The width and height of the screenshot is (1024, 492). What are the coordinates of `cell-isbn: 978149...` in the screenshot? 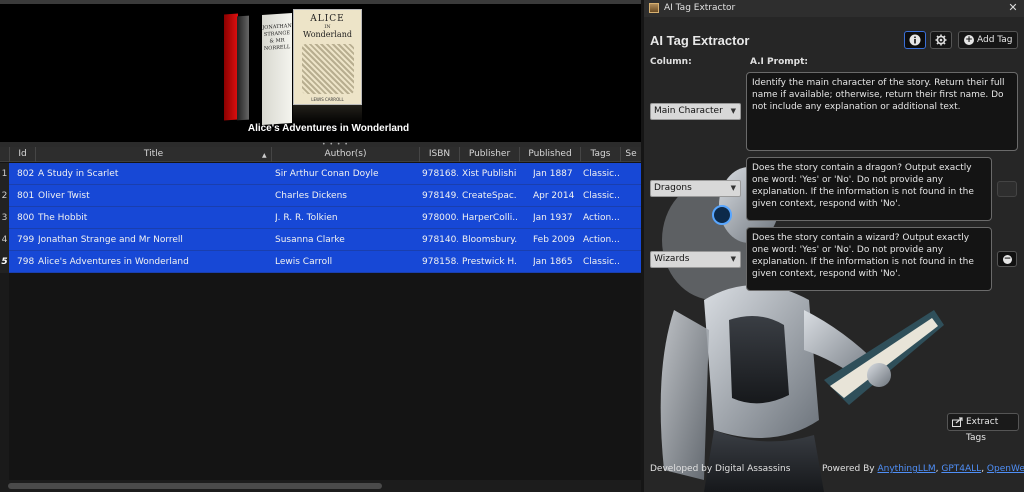 It's located at (440, 196).